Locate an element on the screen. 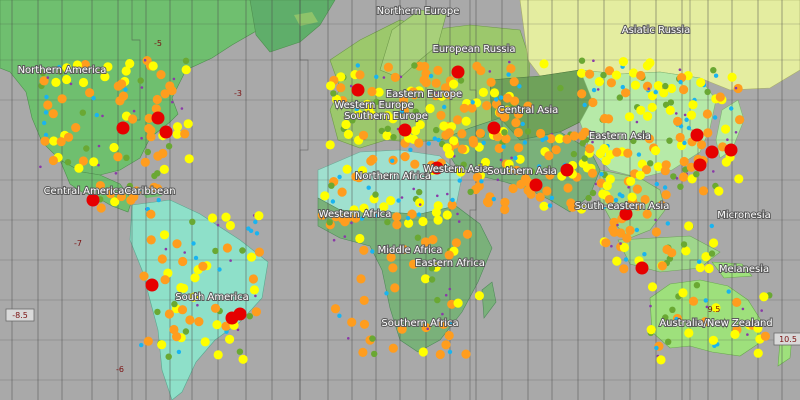 The image size is (800, 400). timezone-offset-label: 9.5 is located at coordinates (714, 309).